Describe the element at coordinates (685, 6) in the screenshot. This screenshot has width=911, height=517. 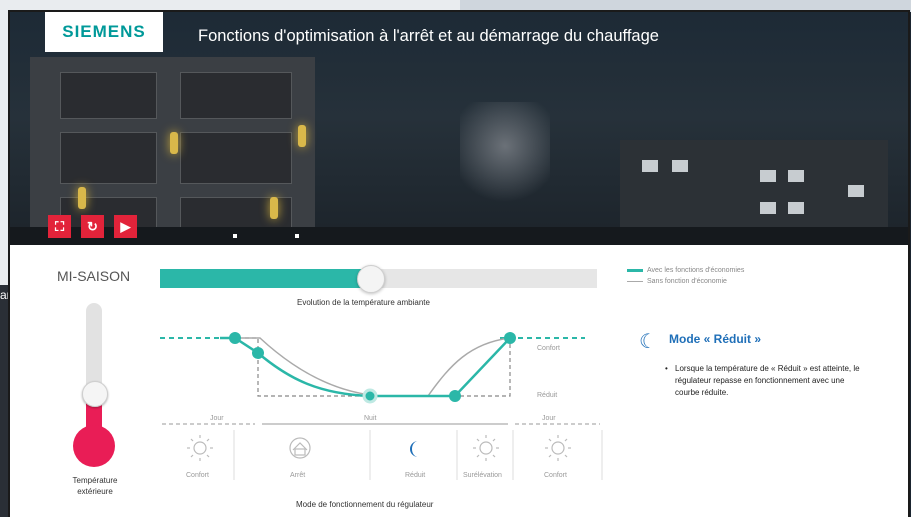
I see `background-window-top` at that location.